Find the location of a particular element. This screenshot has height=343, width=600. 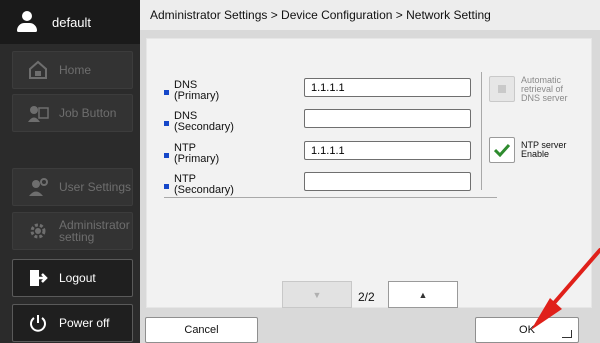

prev-page-button: ▼ is located at coordinates (317, 294).